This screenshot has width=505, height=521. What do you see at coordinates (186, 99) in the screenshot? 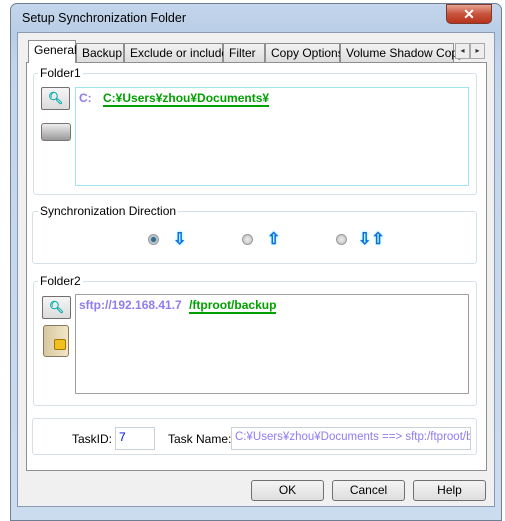
I see `folder1-path: C:¥Users¥zhou¥Documents¥` at bounding box center [186, 99].